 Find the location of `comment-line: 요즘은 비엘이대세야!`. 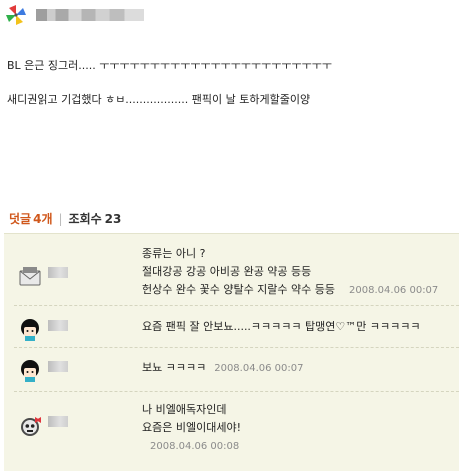

comment-line: 요즘은 비엘이대세야! is located at coordinates (191, 427).